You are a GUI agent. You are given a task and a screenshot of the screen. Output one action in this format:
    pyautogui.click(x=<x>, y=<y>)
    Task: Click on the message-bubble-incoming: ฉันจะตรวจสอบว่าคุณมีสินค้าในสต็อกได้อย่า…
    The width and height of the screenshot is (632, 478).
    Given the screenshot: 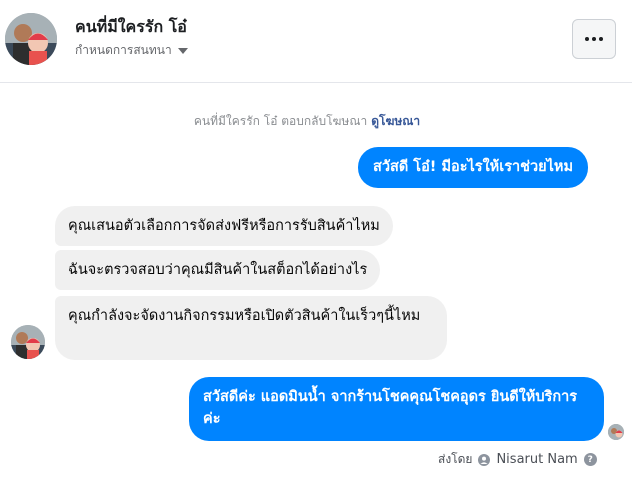 What is the action you would take?
    pyautogui.click(x=218, y=270)
    